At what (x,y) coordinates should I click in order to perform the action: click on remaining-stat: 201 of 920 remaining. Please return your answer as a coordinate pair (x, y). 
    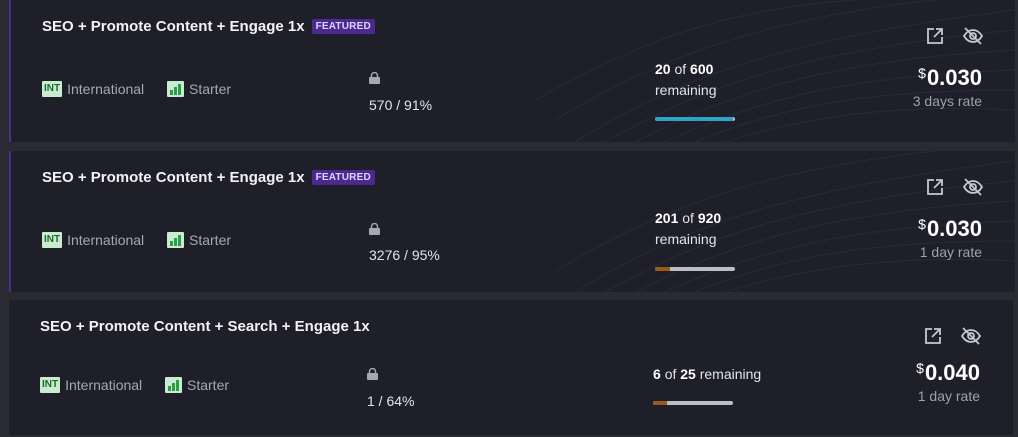
    Looking at the image, I should click on (688, 229).